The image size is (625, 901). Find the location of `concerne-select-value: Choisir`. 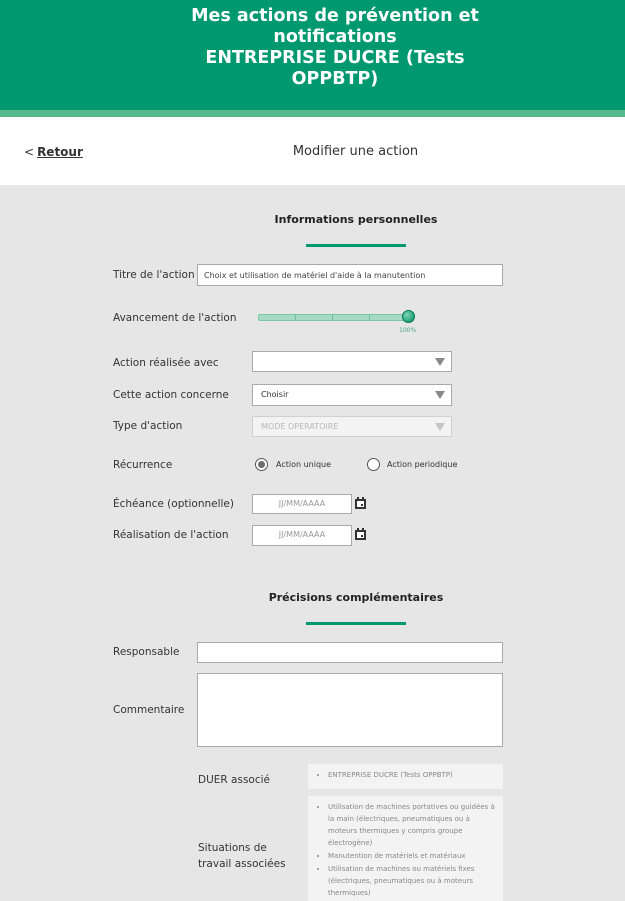

concerne-select-value: Choisir is located at coordinates (275, 394).